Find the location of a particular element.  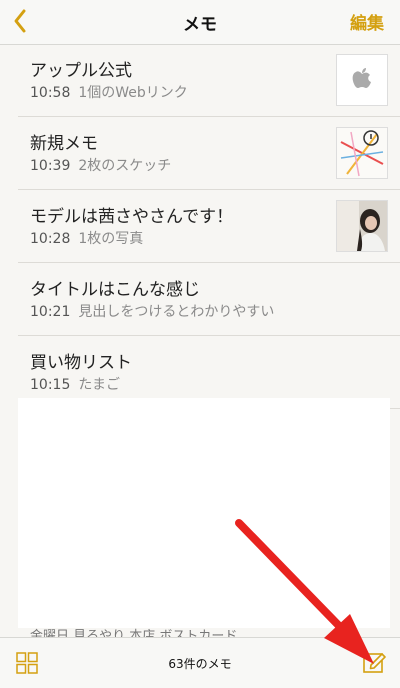

edit-button: 編集 is located at coordinates (367, 21).